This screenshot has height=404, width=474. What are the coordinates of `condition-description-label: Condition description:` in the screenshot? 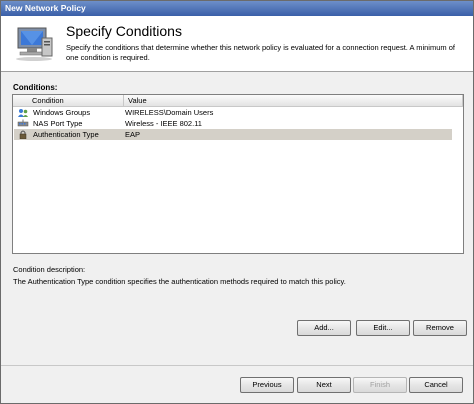 It's located at (49, 269).